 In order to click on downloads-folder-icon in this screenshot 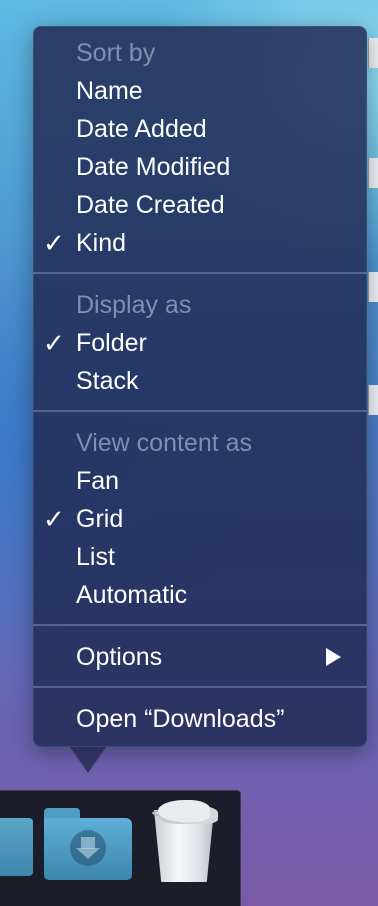, I will do `click(88, 844)`.